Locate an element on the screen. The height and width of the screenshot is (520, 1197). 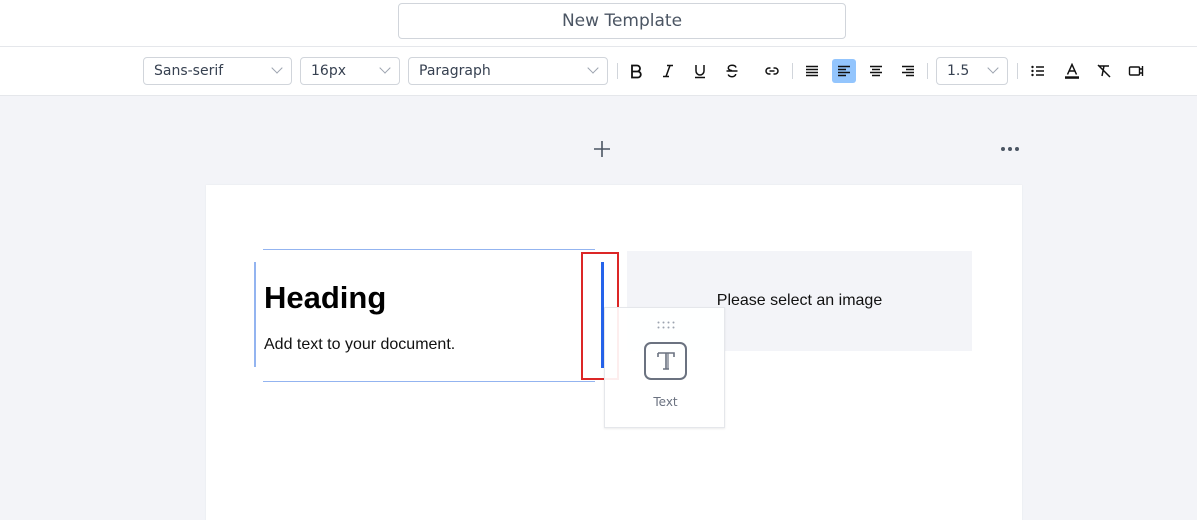
bullet-list-icon is located at coordinates (1037, 71).